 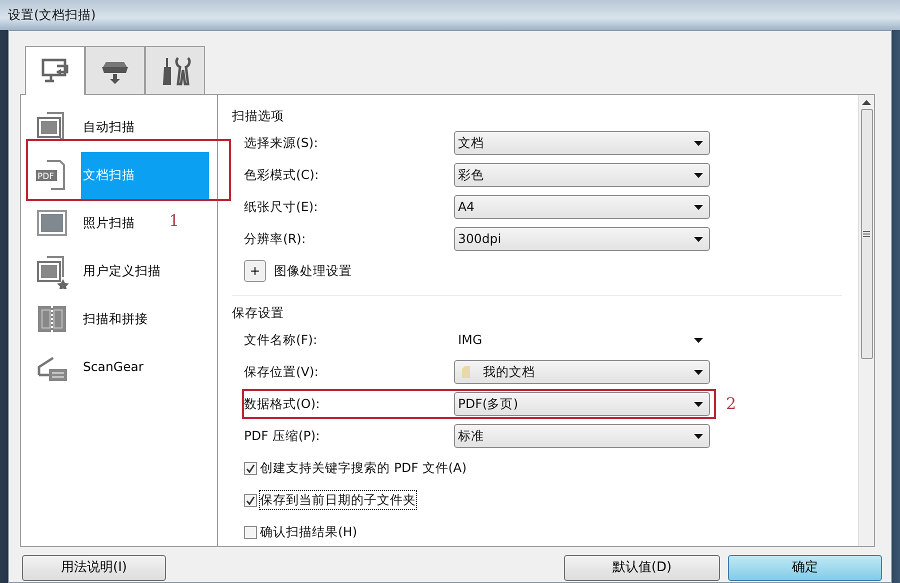 I want to click on checkbox-label: 确认扫描结果(H), so click(x=309, y=532).